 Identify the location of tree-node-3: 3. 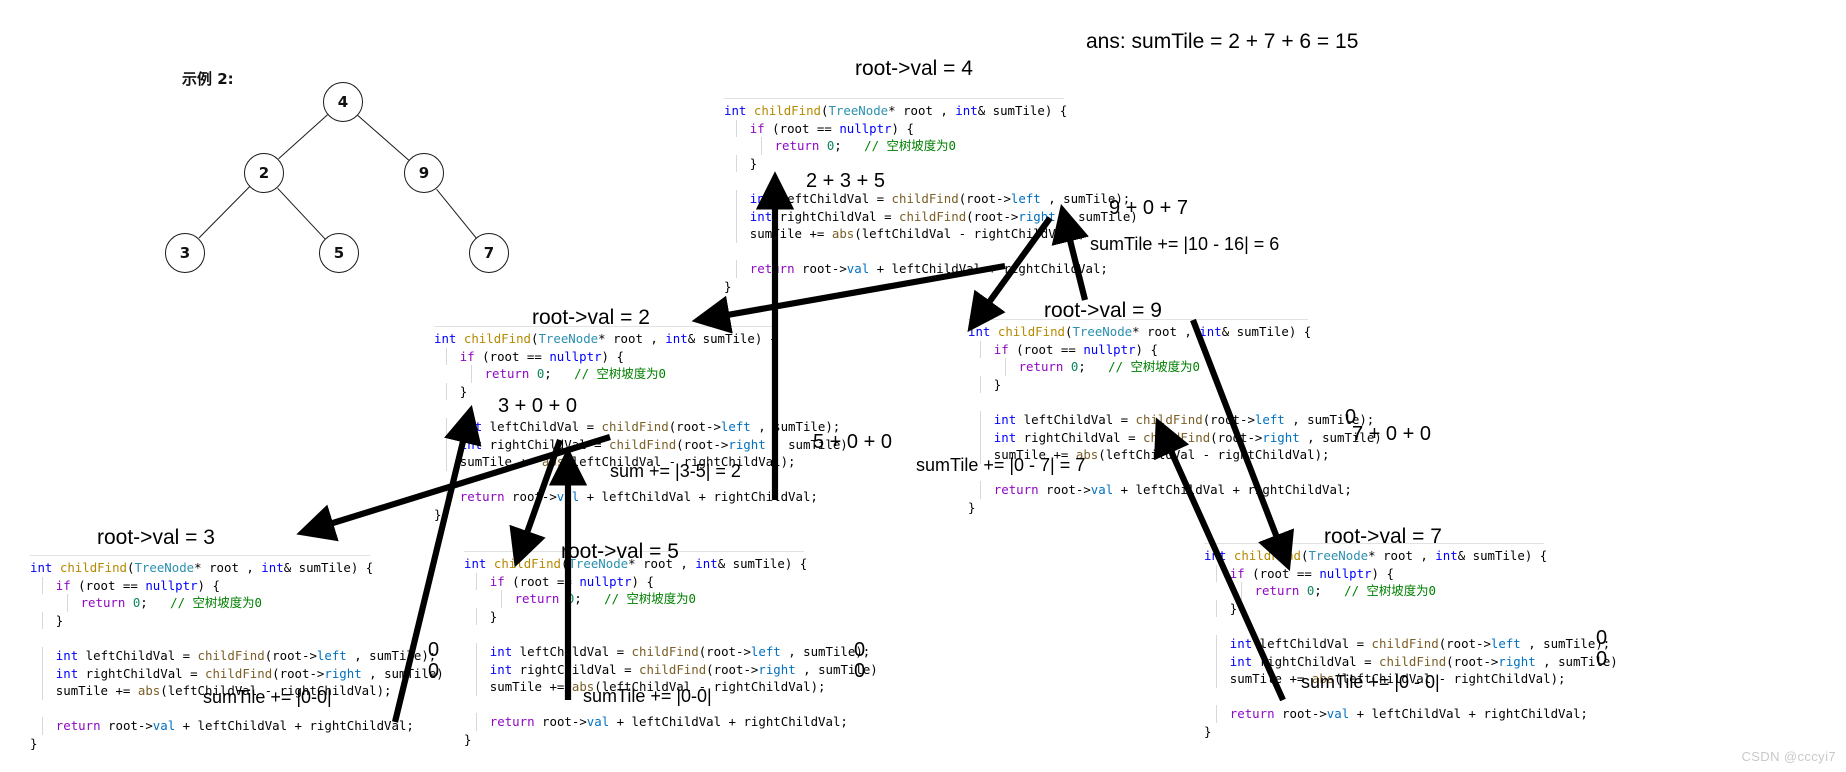
(185, 253).